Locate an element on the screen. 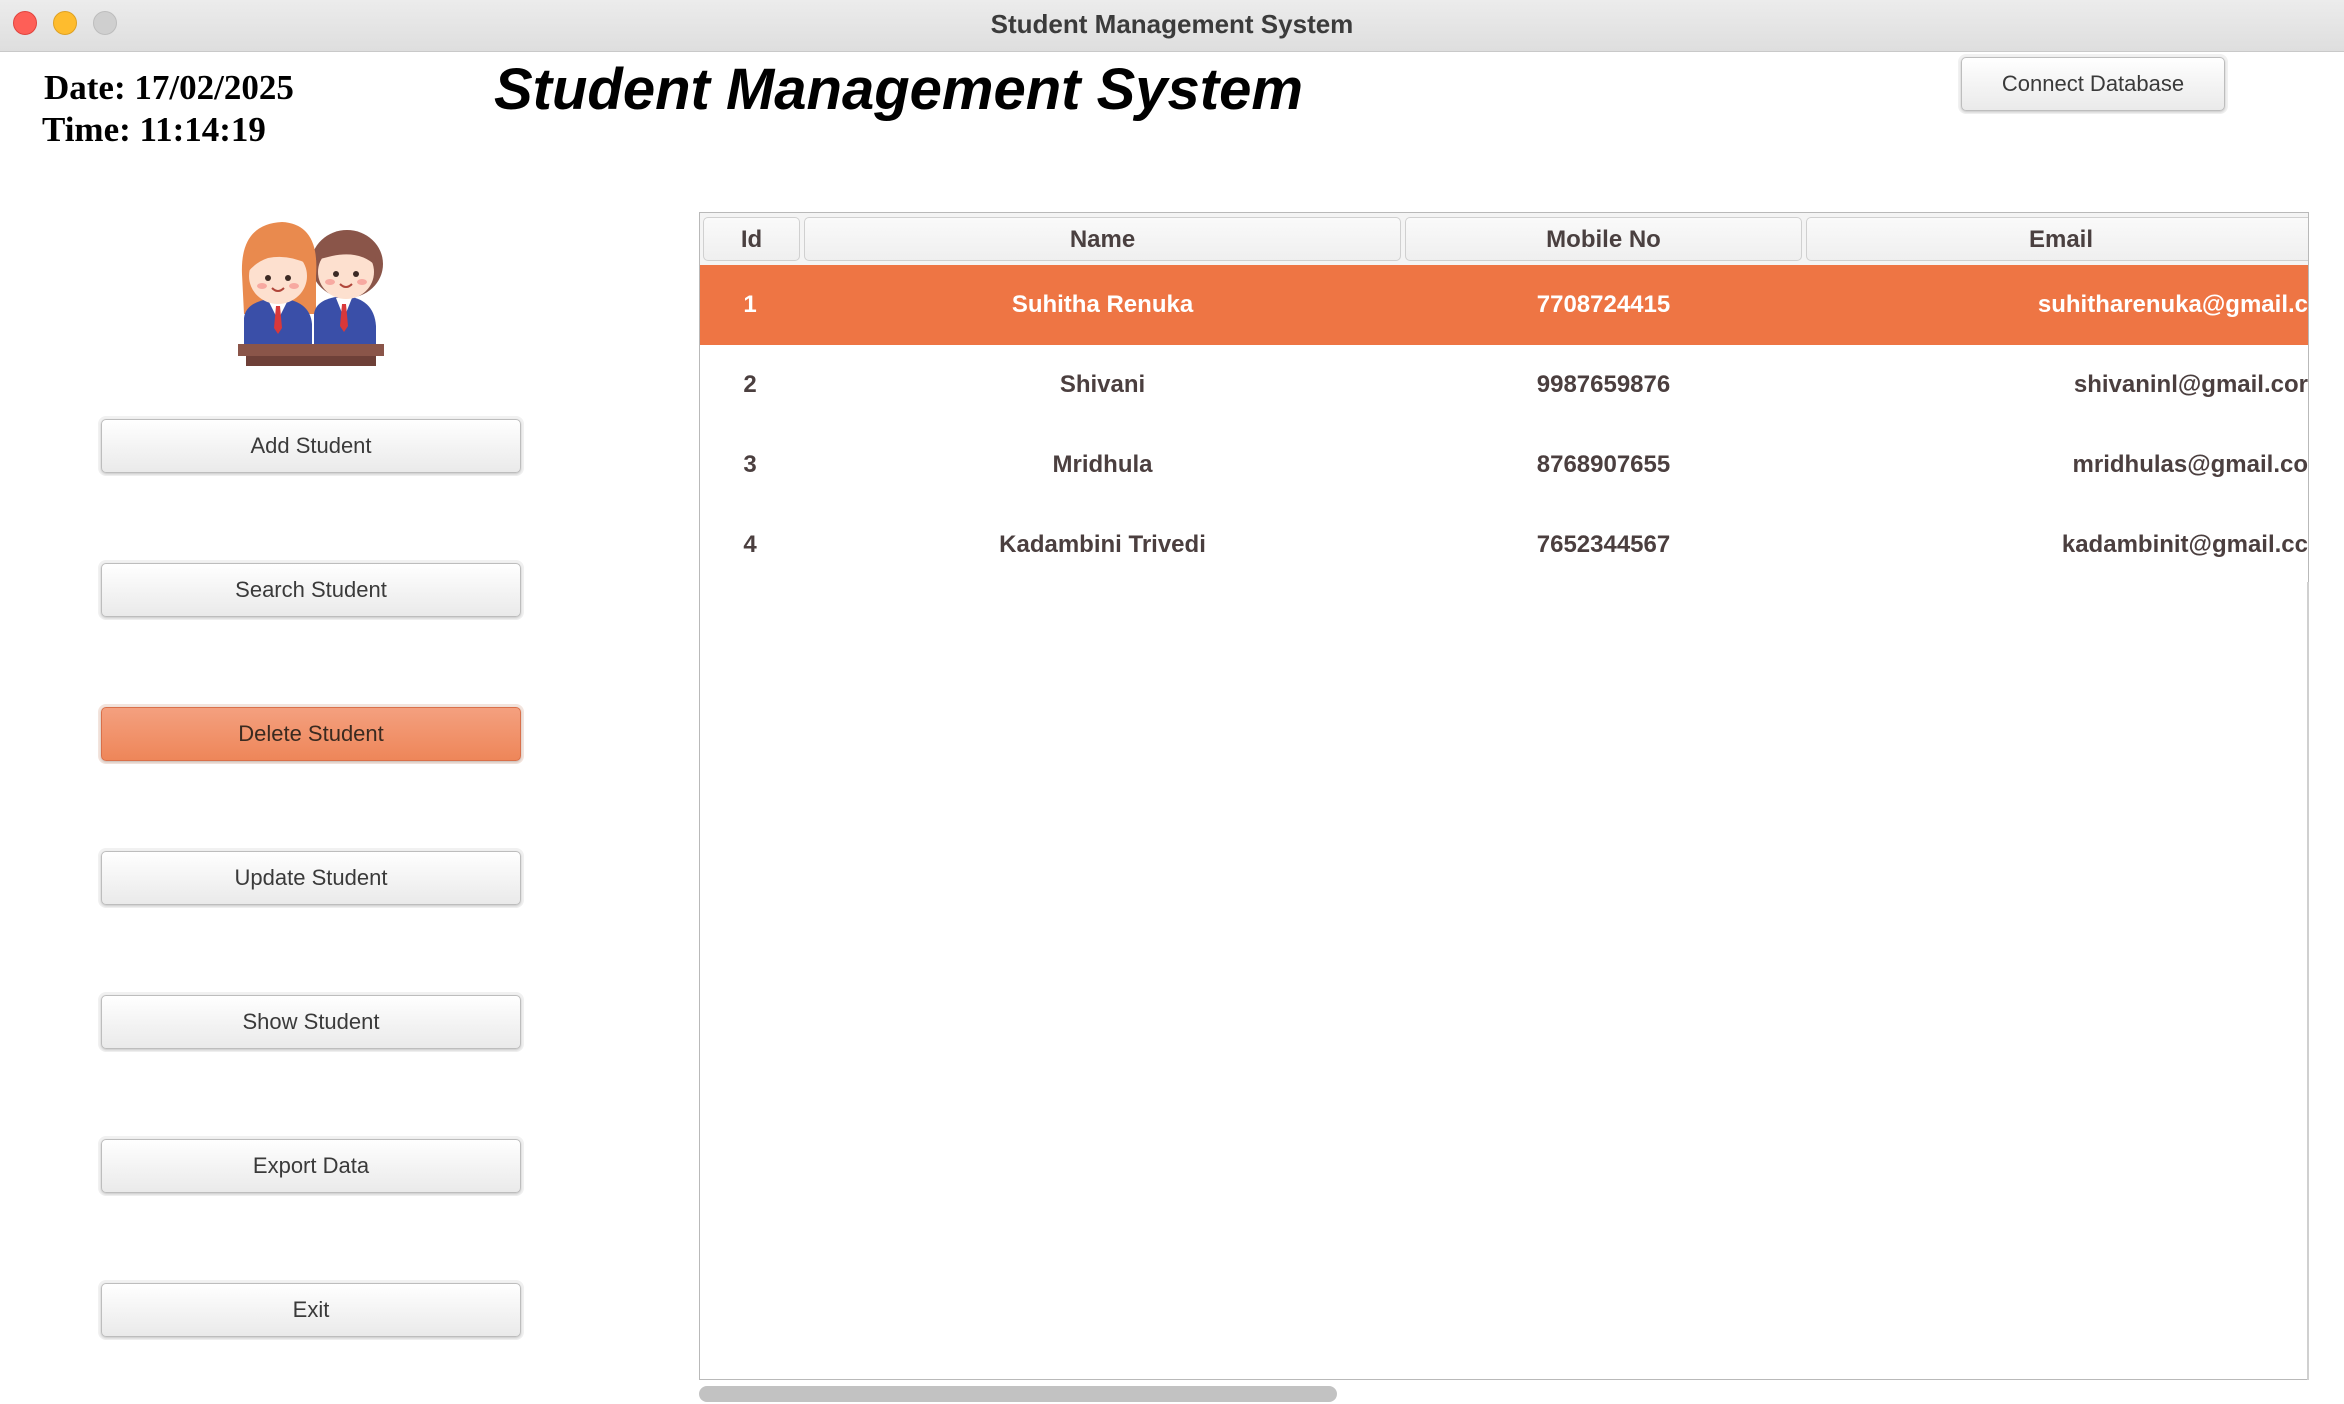 Image resolution: width=2344 pixels, height=1404 pixels. column-header-mobile: Mobile No is located at coordinates (1603, 239).